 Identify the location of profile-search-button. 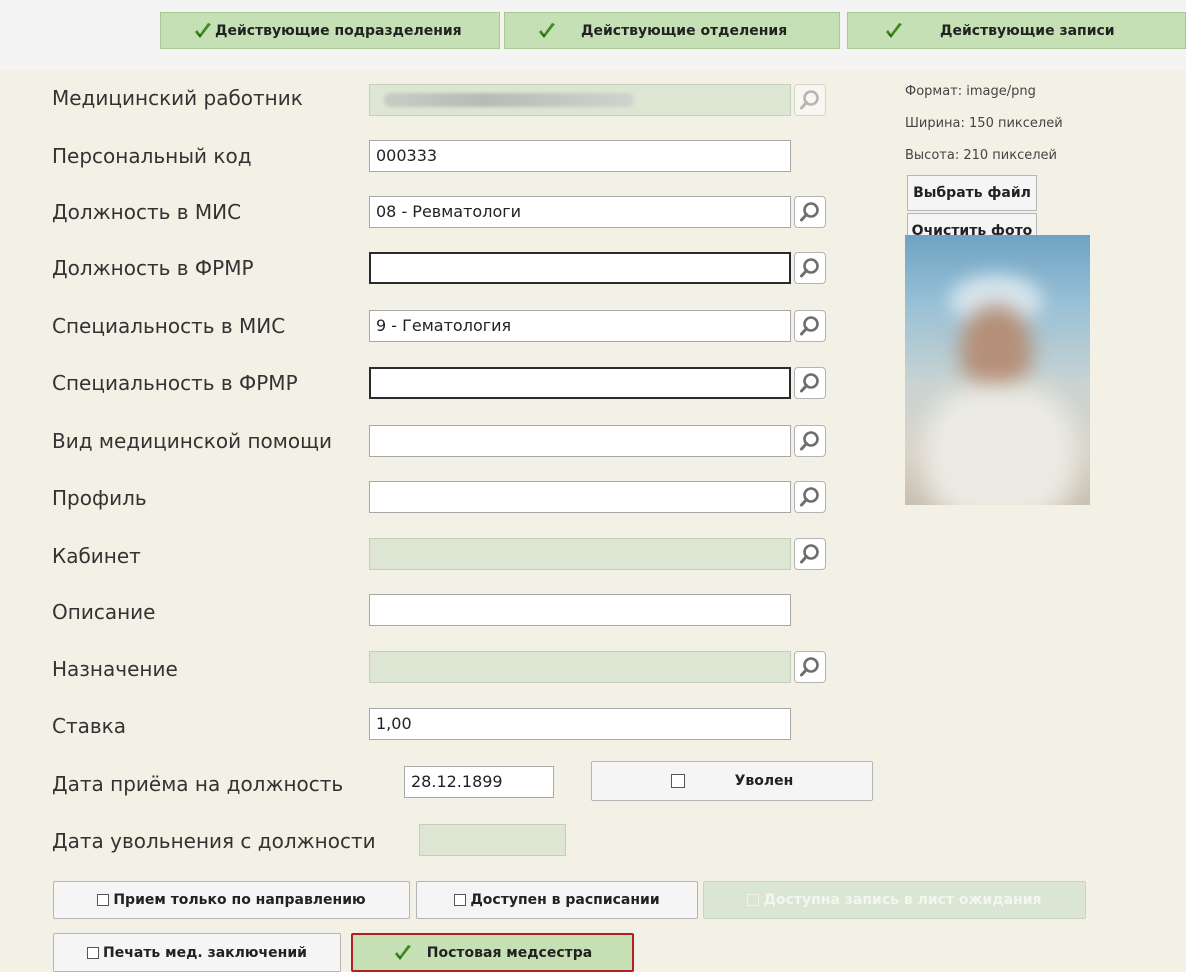
(810, 497).